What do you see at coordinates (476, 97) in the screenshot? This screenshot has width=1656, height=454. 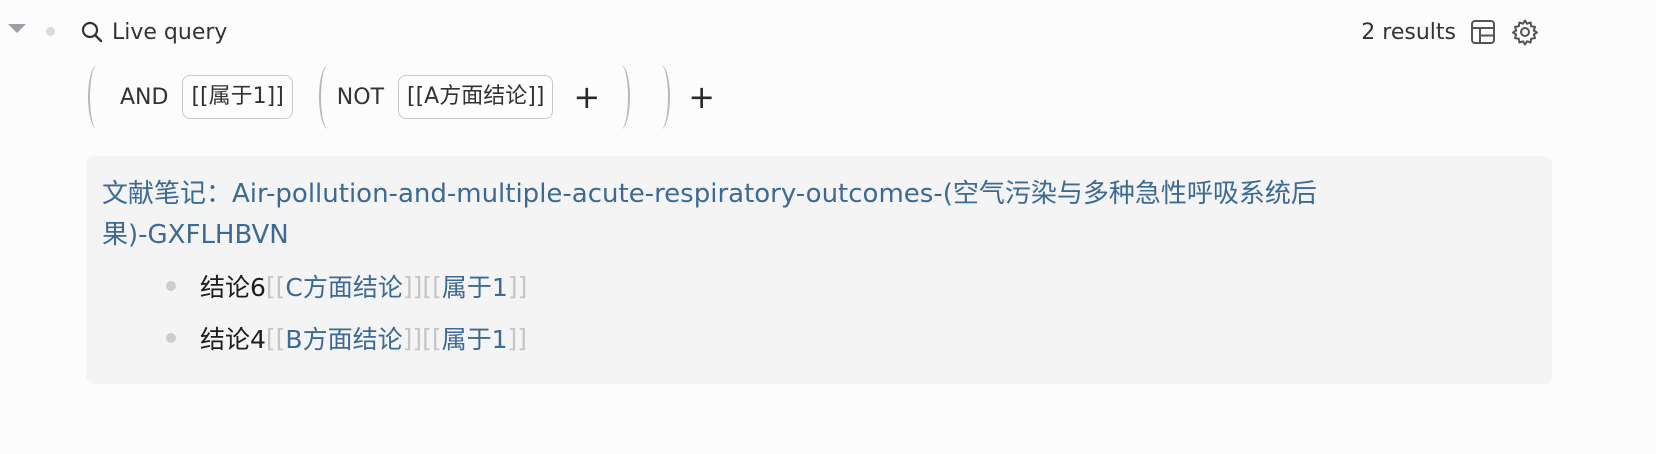 I see `filter-chip-a-conclusion: [[A方面结论]]` at bounding box center [476, 97].